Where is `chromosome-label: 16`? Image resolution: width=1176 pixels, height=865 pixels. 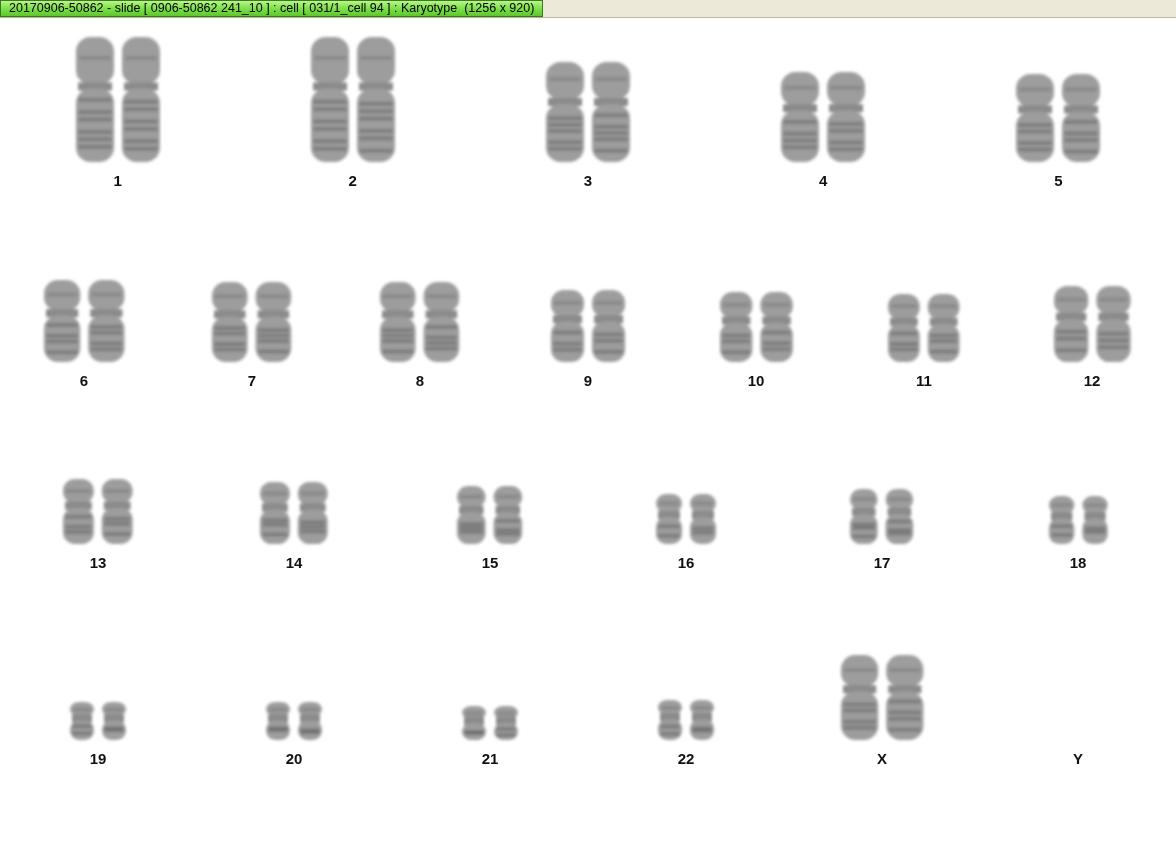
chromosome-label: 16 is located at coordinates (686, 563).